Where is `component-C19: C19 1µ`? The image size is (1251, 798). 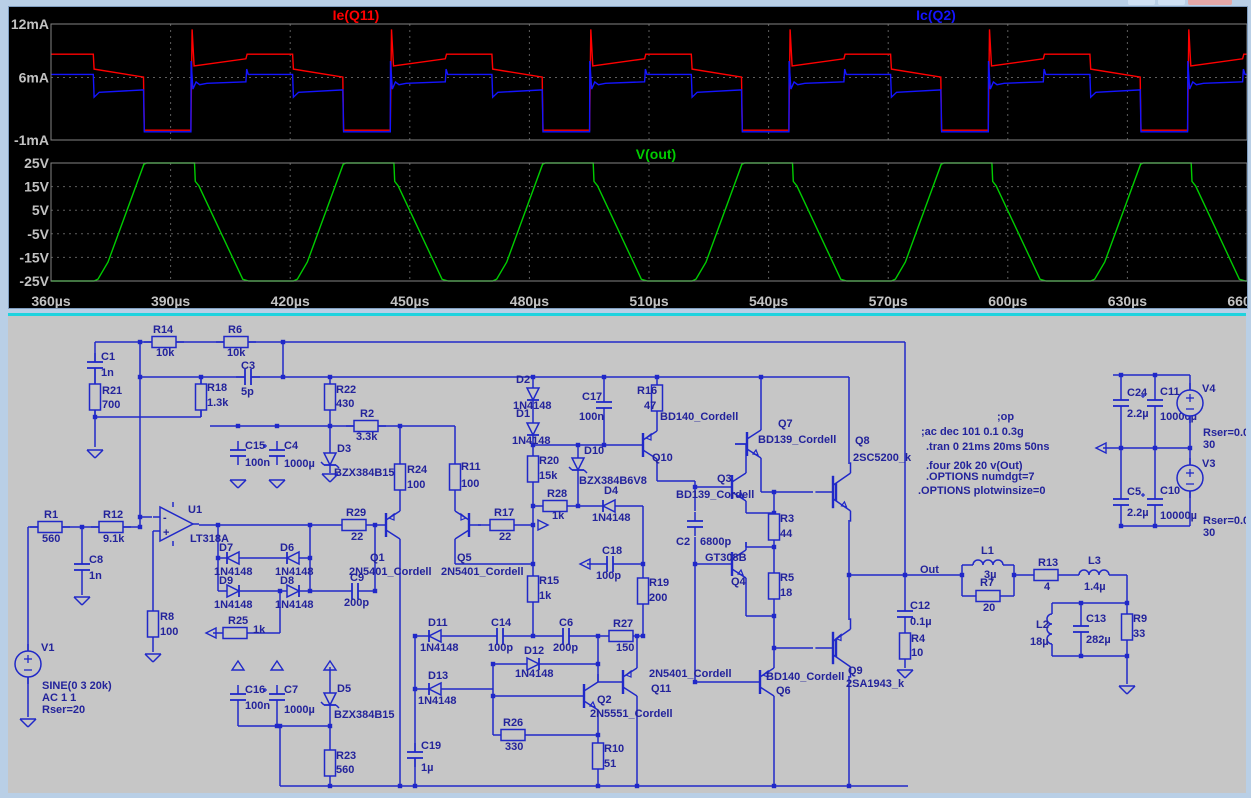
component-C19: C19 1µ is located at coordinates (423, 757).